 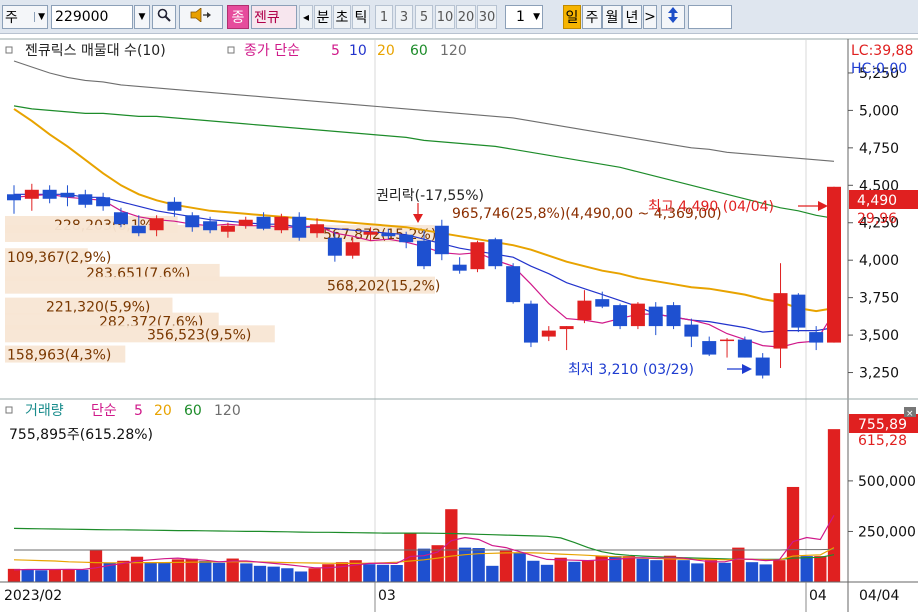 I want to click on count-select: 1 ▼, so click(x=524, y=17).